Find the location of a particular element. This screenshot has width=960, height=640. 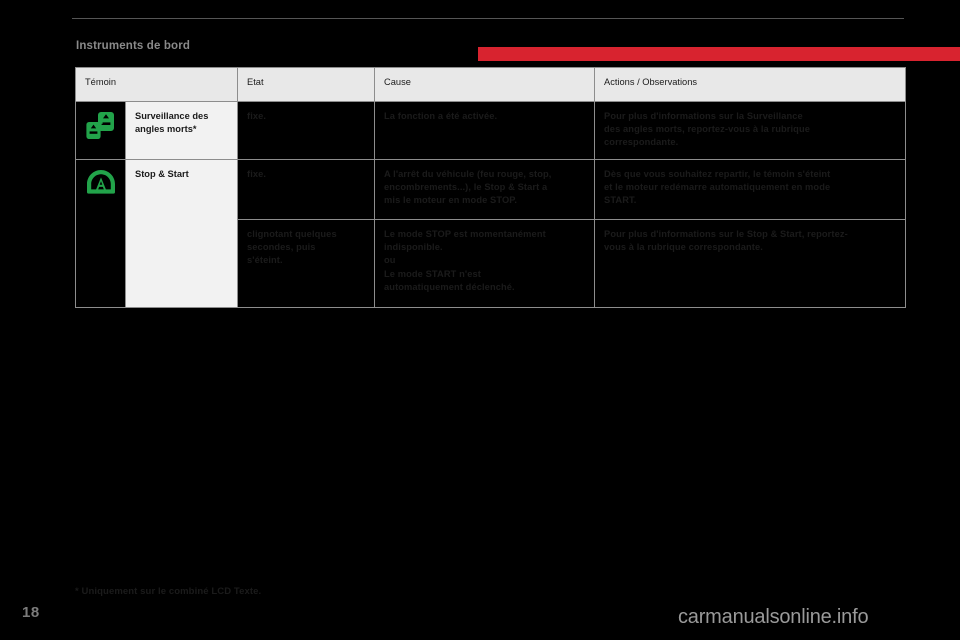

cell-name-stop-start: Stop & Start is located at coordinates (181, 233).